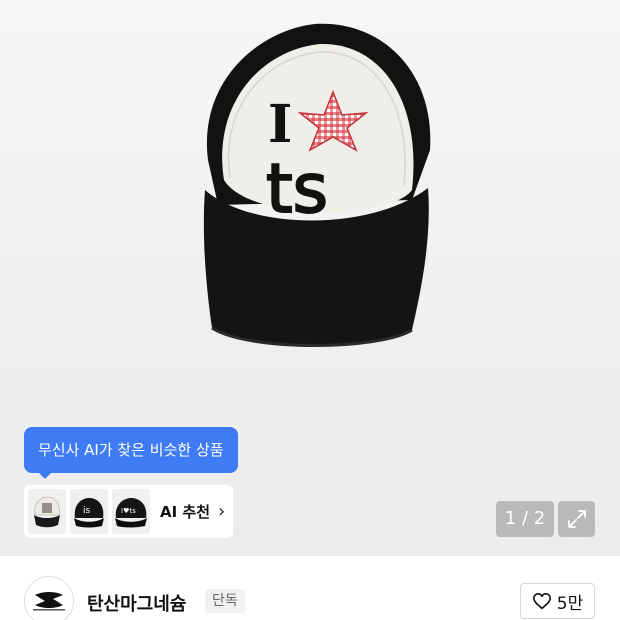 Image resolution: width=620 pixels, height=620 pixels. I want to click on svg-text: I♥ts, so click(128, 511).